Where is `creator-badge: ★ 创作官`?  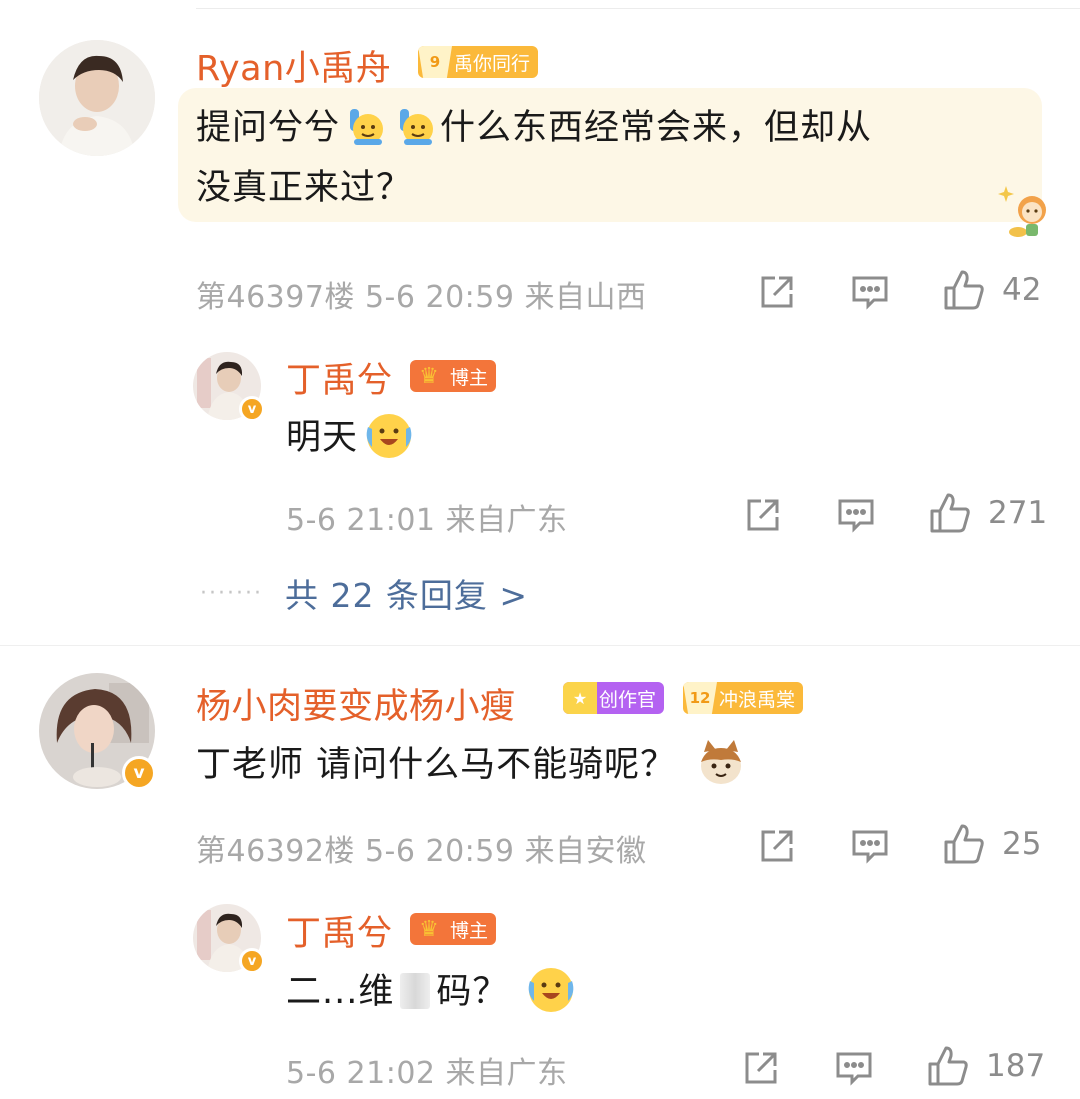
creator-badge: ★ 创作官 is located at coordinates (614, 698).